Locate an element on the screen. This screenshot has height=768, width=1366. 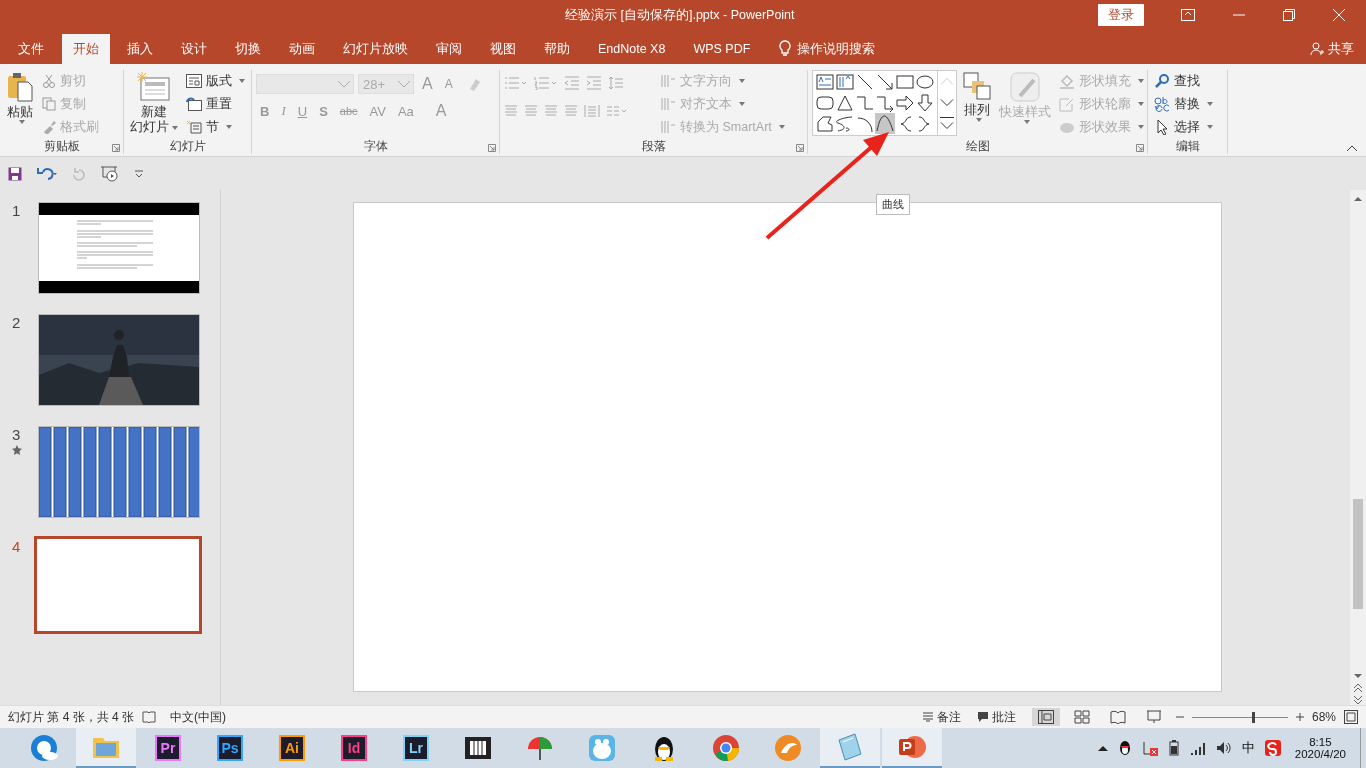
zoom-in-icon is located at coordinates (1299, 717).